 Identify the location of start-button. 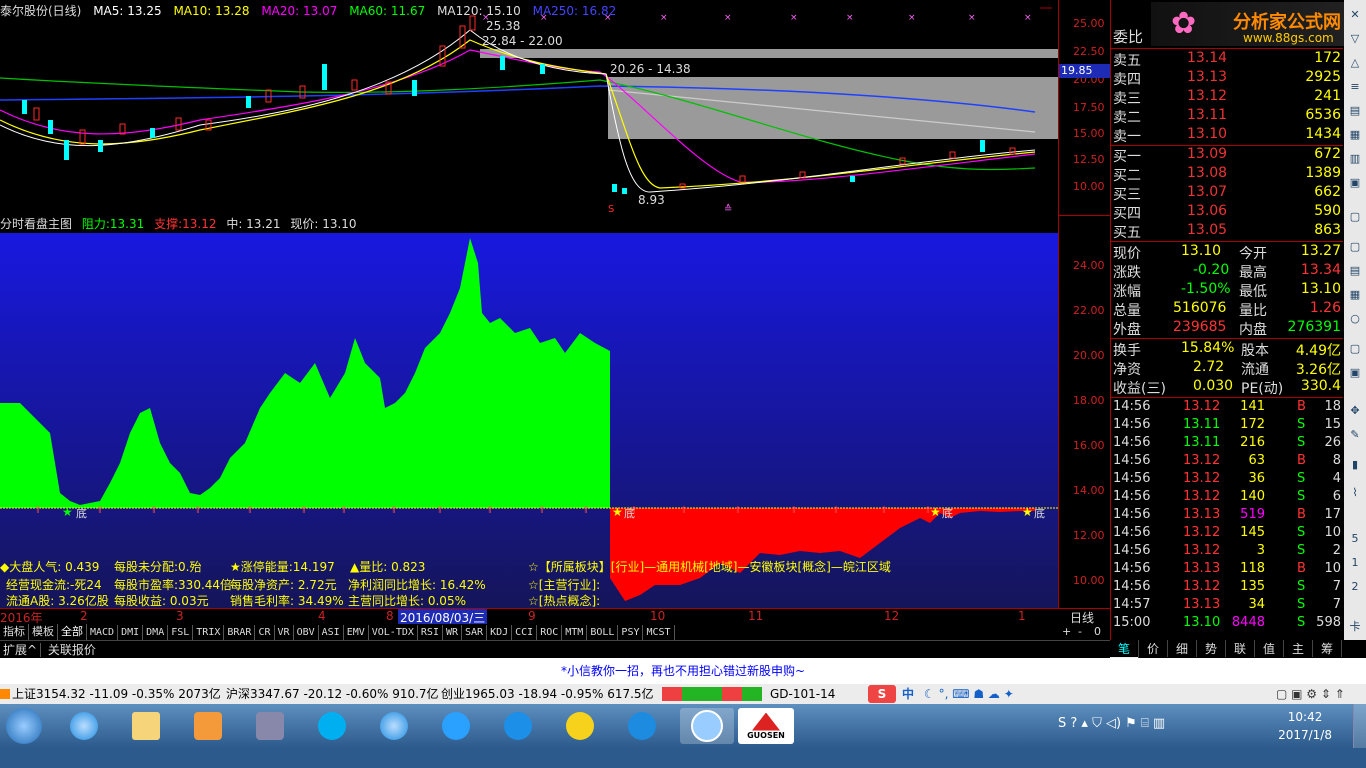
(24, 726).